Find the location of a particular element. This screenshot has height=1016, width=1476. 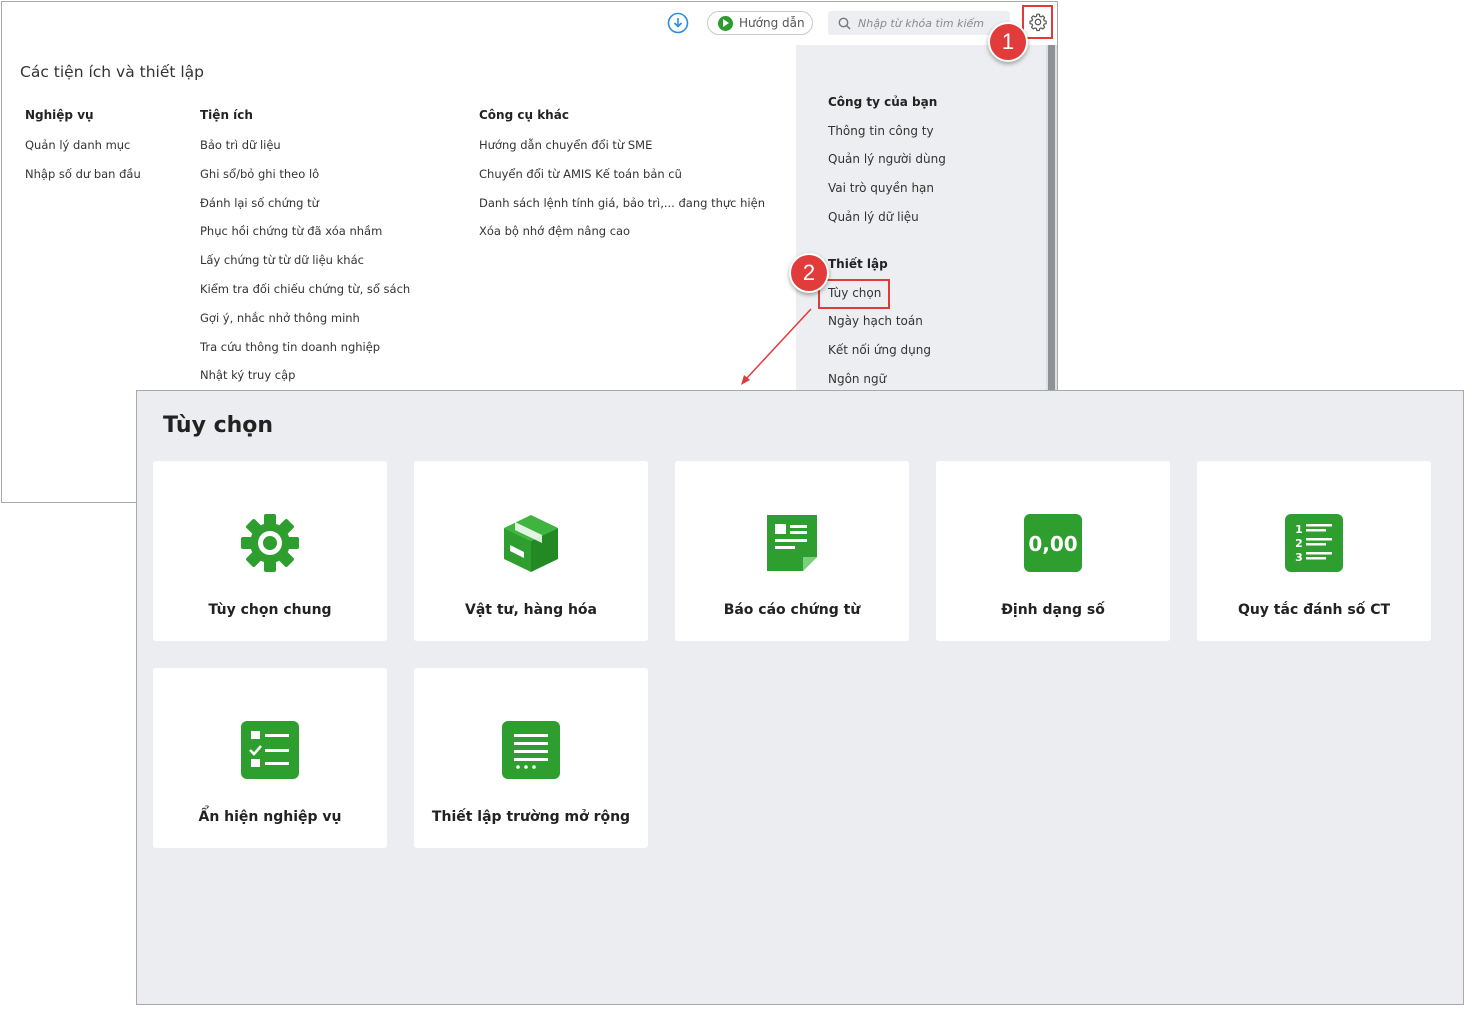

step-badge-1: 1 is located at coordinates (1008, 42).